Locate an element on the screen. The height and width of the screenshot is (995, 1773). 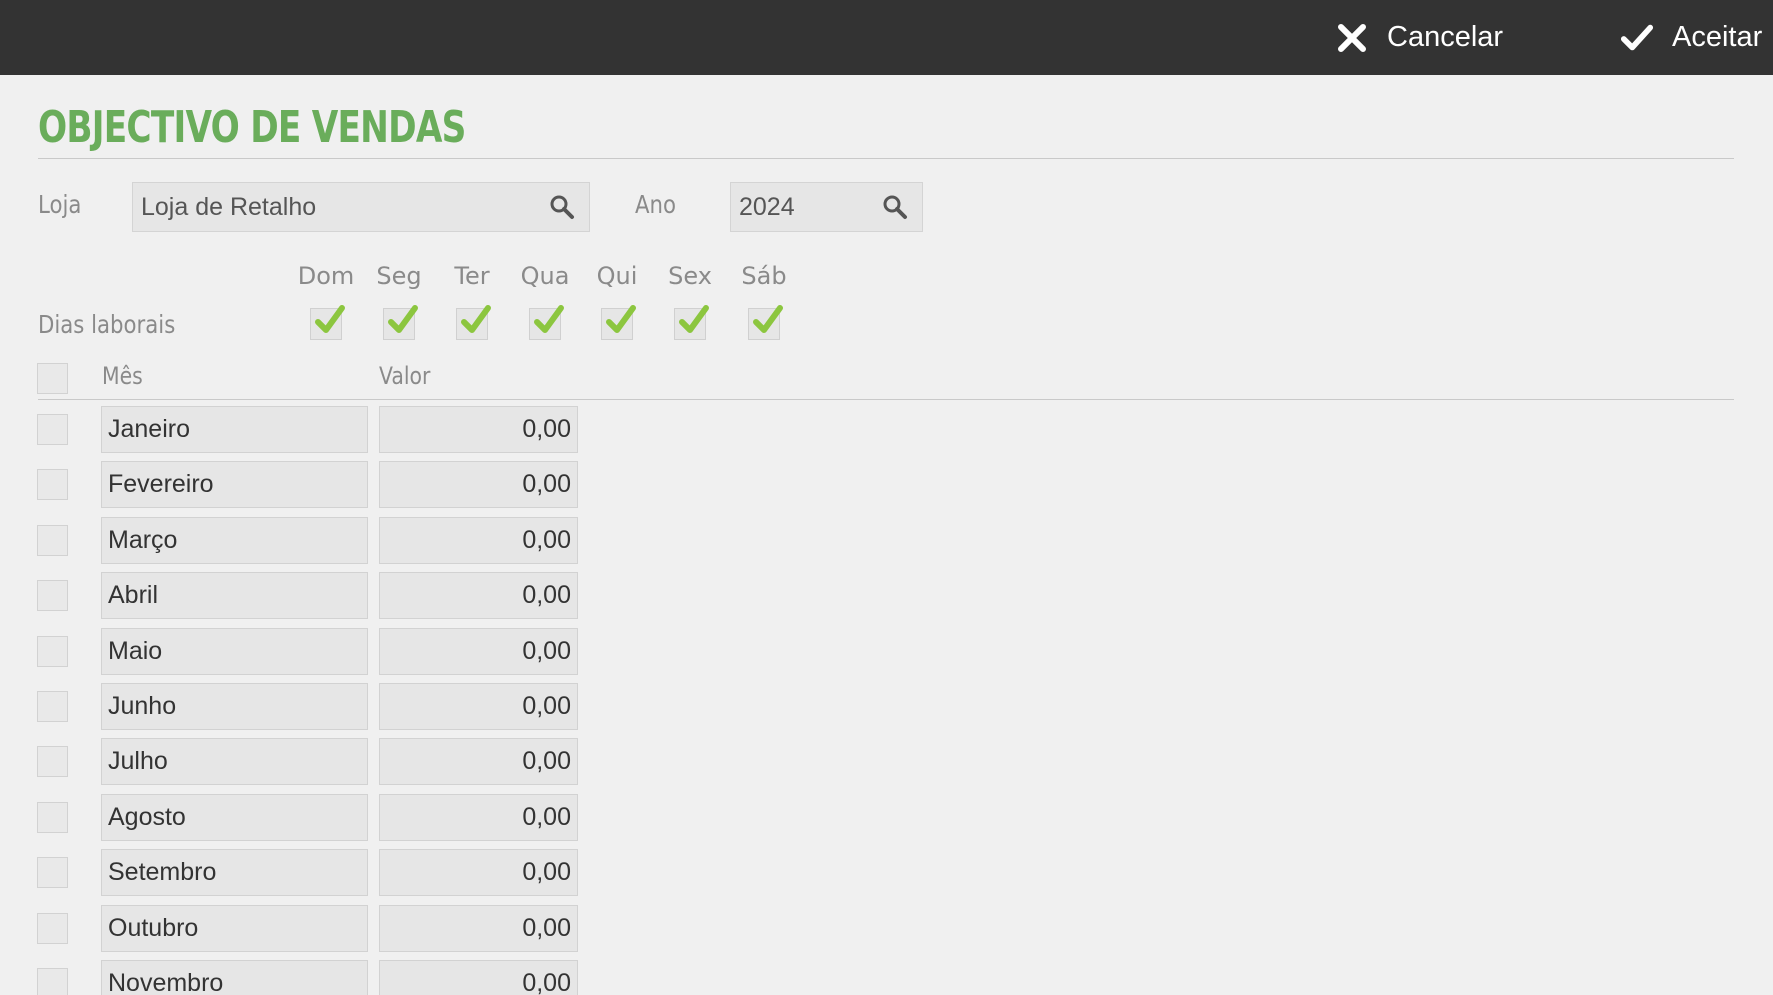
month-field: Setembro is located at coordinates (234, 872).